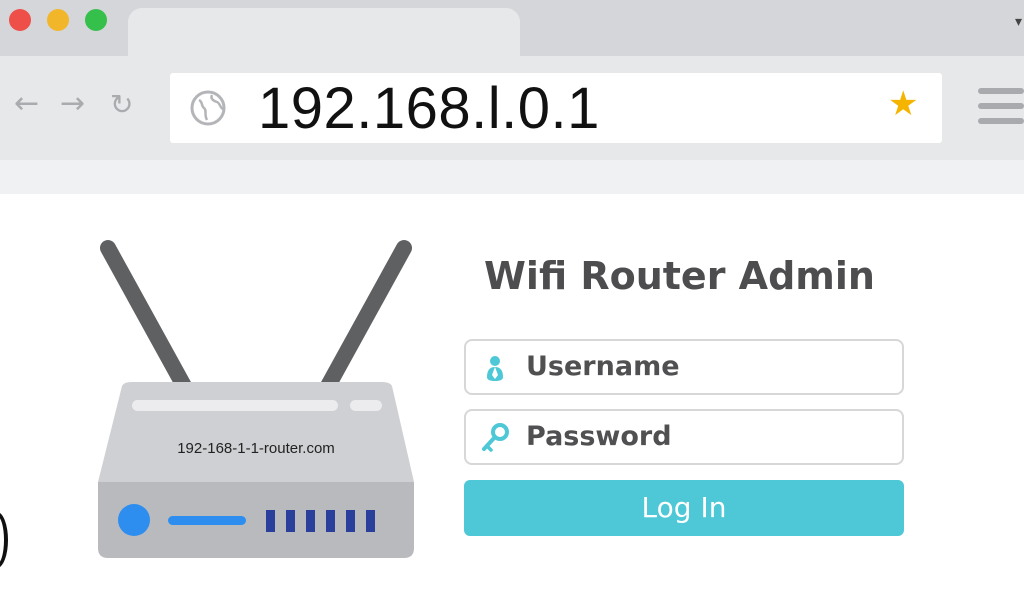 The width and height of the screenshot is (1024, 614). Describe the element at coordinates (4, 540) in the screenshot. I see `edge-decoration` at that location.